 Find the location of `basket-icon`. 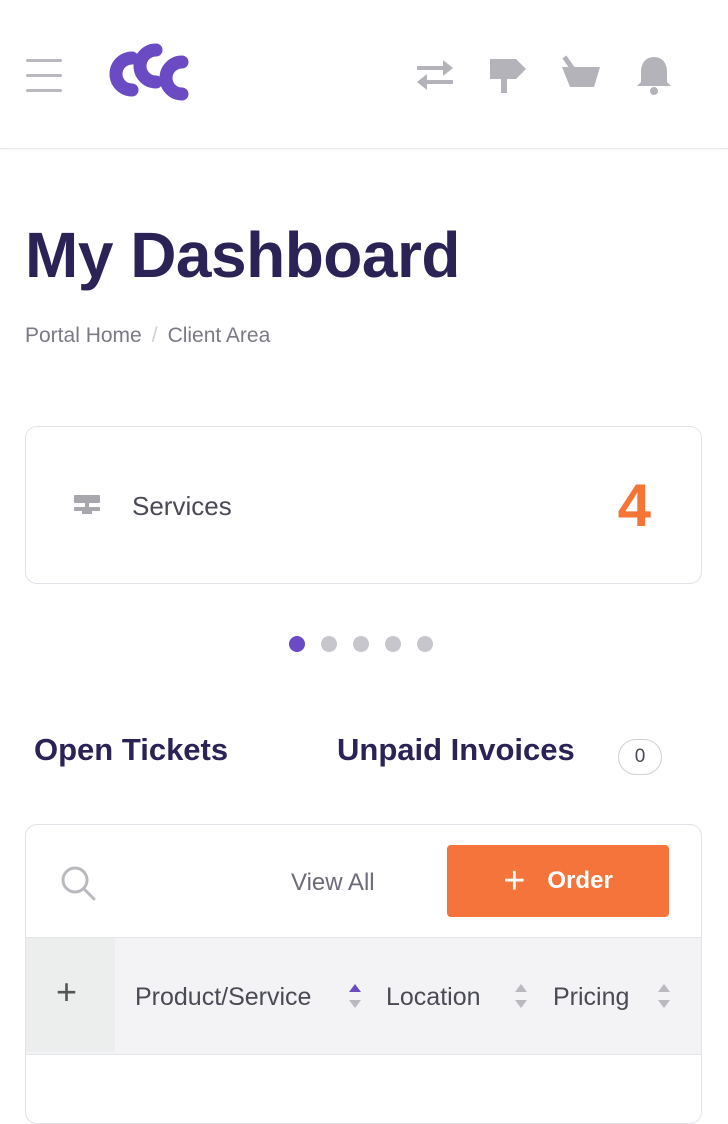

basket-icon is located at coordinates (582, 75).